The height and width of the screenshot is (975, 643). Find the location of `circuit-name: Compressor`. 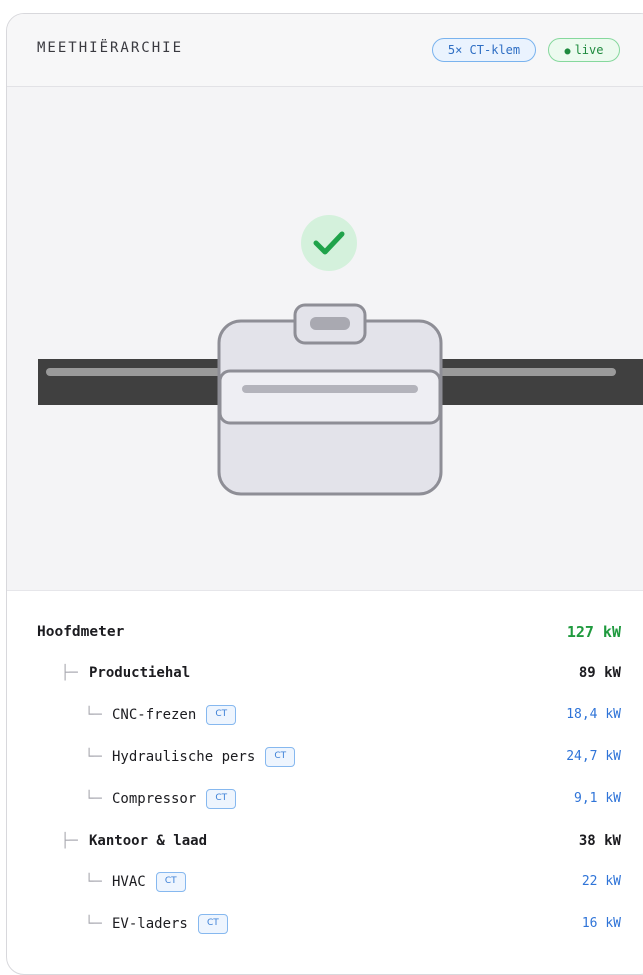

circuit-name: Compressor is located at coordinates (154, 799).